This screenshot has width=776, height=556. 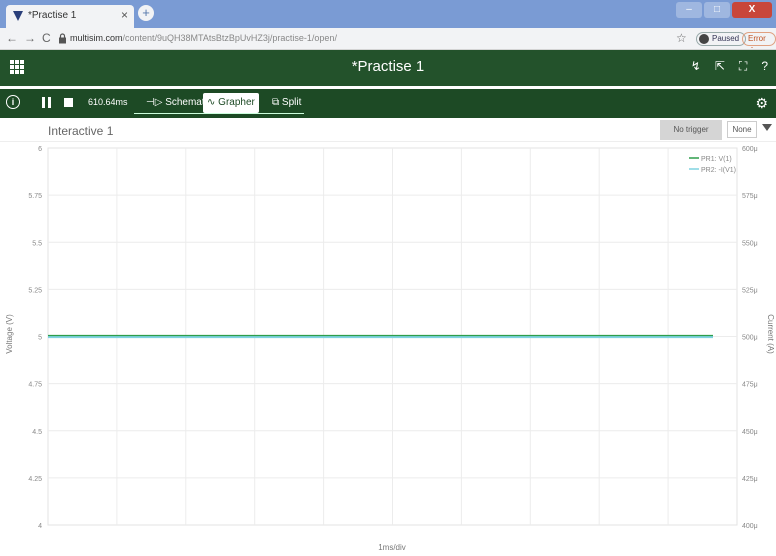 What do you see at coordinates (96, 38) in the screenshot?
I see `url-host: multisim.com` at bounding box center [96, 38].